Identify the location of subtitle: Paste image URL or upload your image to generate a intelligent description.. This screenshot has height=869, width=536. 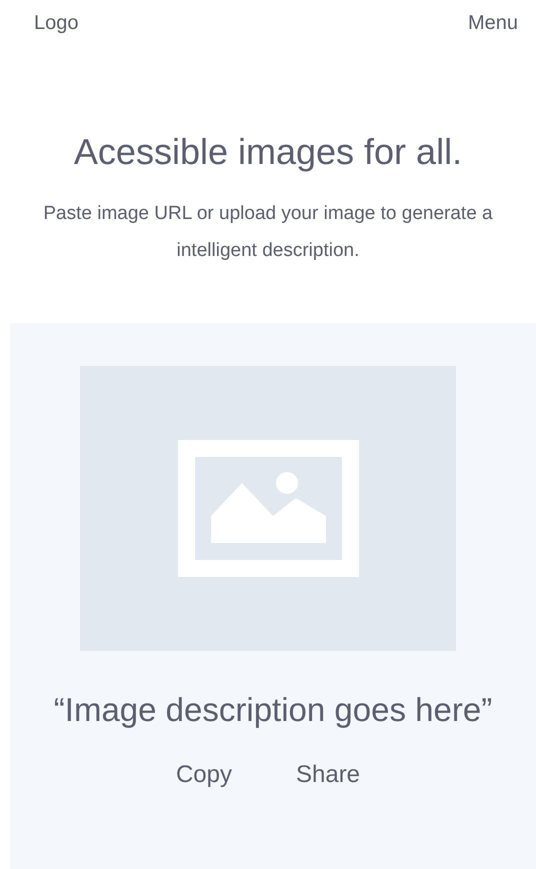
(268, 232).